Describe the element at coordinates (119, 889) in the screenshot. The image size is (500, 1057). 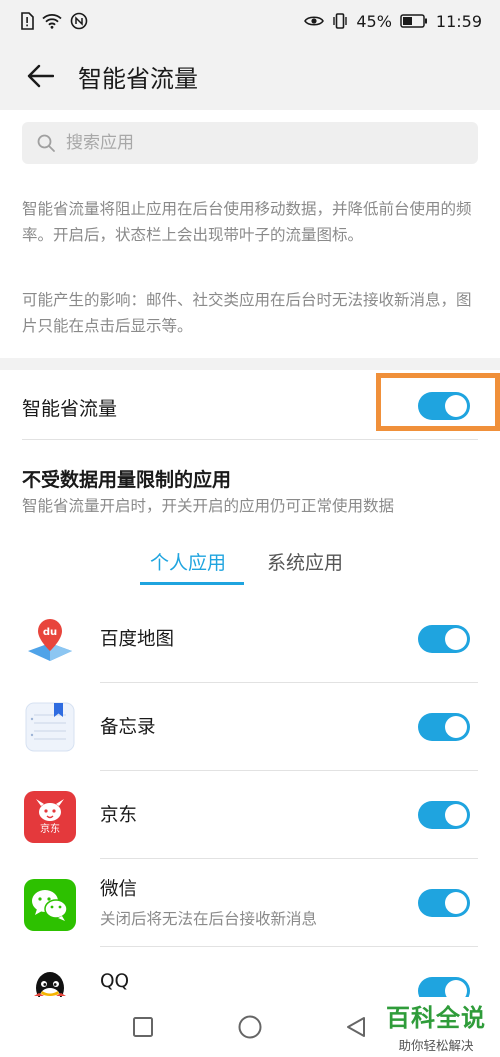
I see `app-name: 微信` at that location.